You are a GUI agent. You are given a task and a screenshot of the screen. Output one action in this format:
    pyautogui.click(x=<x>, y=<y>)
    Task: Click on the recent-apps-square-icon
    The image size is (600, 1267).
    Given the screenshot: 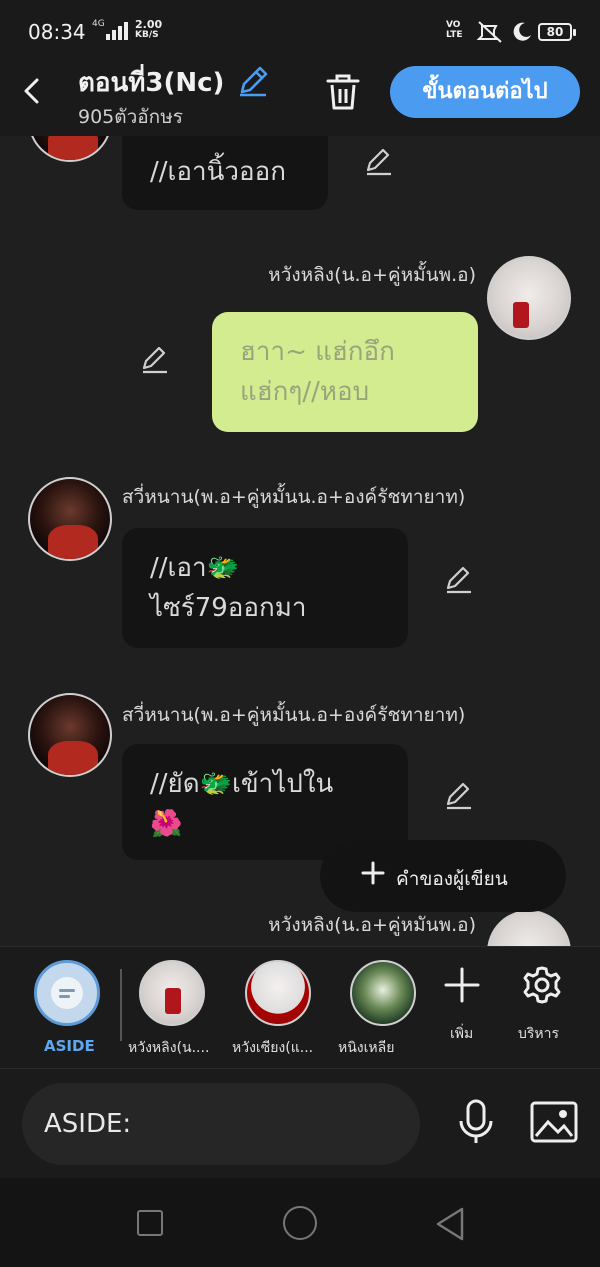 What is the action you would take?
    pyautogui.click(x=150, y=1223)
    